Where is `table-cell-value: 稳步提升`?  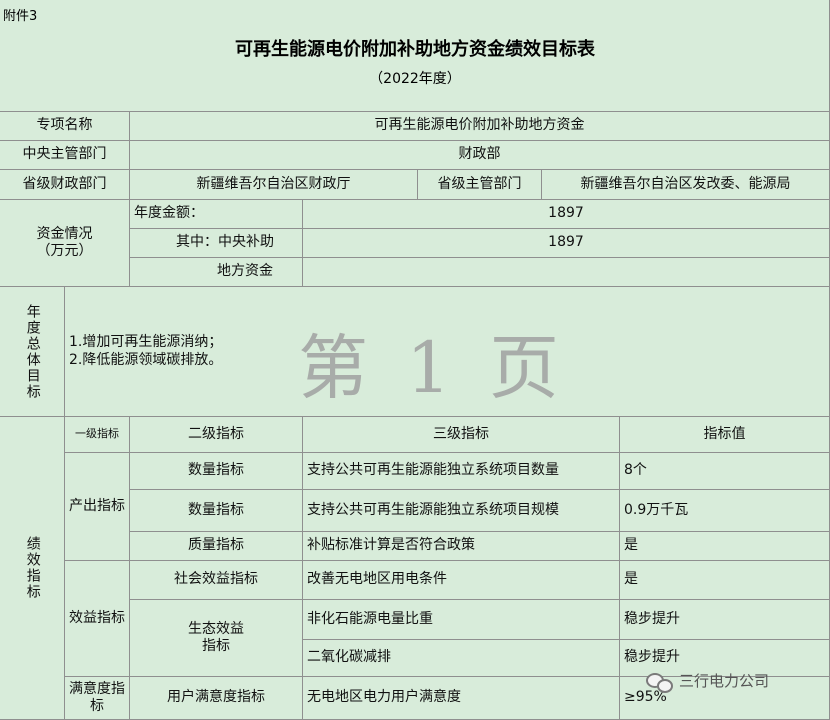
table-cell-value: 稳步提升 is located at coordinates (725, 620).